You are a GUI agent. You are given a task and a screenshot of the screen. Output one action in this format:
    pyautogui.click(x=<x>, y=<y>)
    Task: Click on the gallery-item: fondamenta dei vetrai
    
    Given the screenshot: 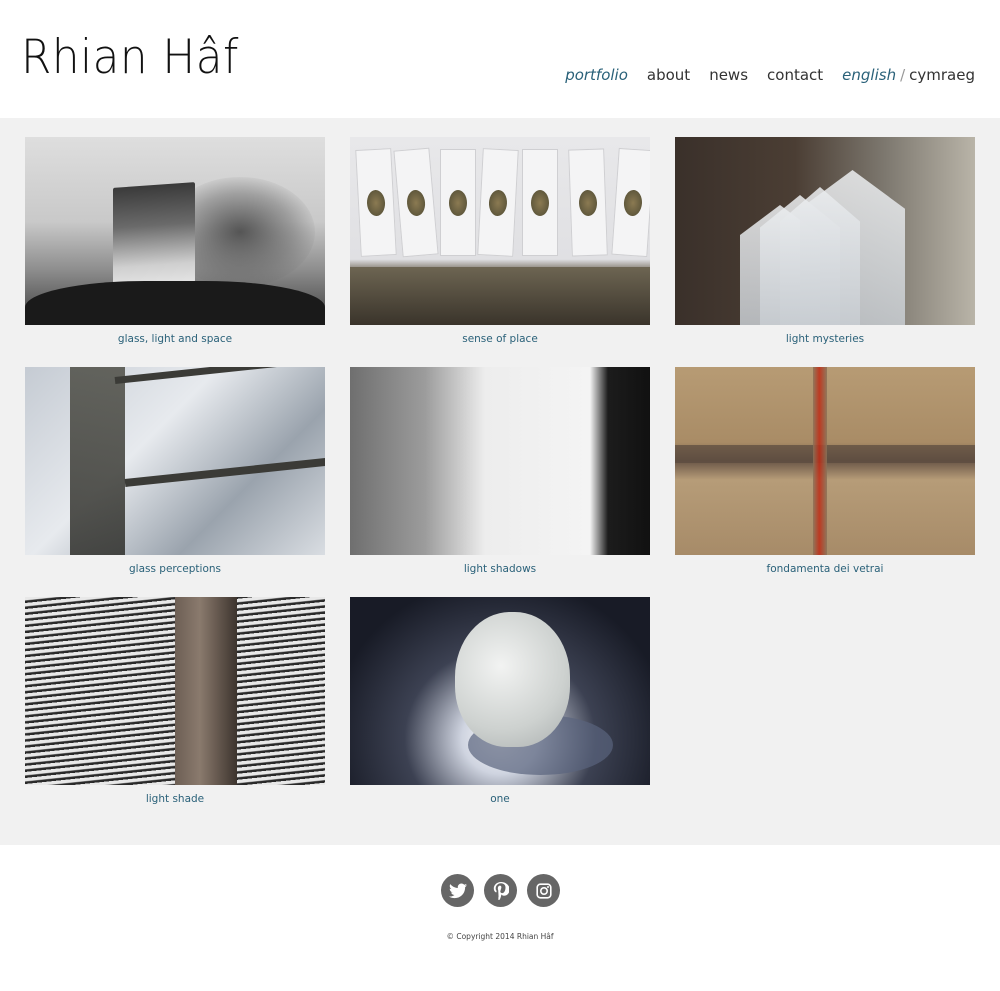 What is the action you would take?
    pyautogui.click(x=825, y=482)
    